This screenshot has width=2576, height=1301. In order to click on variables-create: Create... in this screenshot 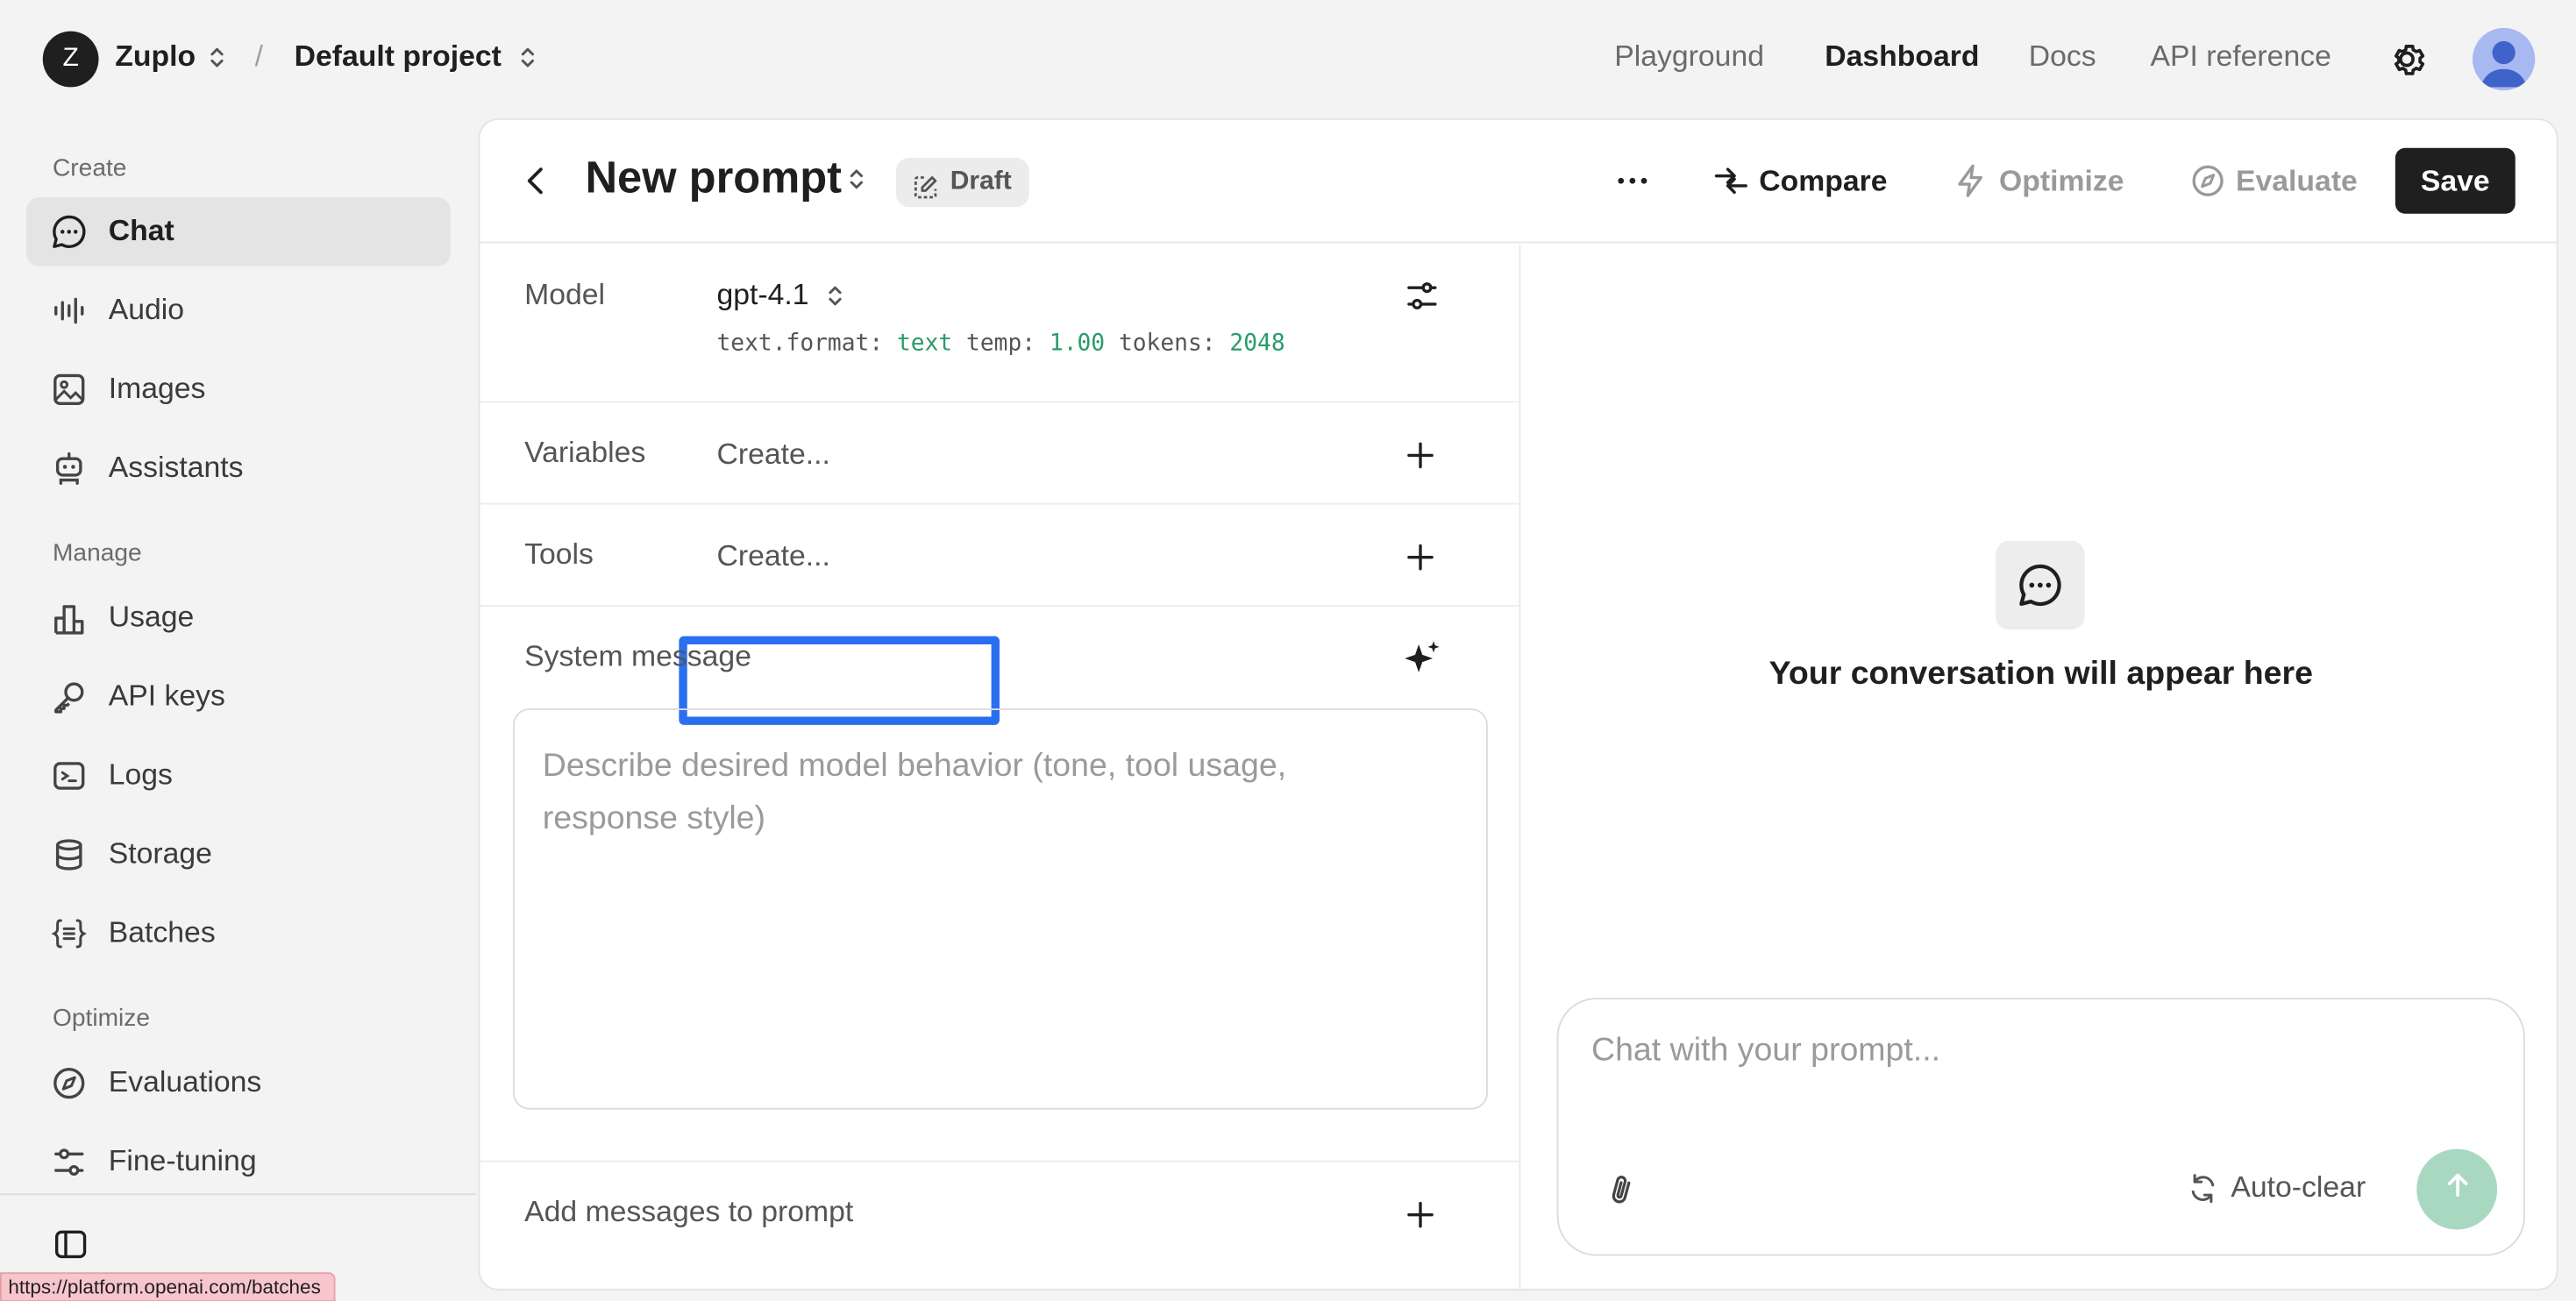, I will do `click(773, 454)`.